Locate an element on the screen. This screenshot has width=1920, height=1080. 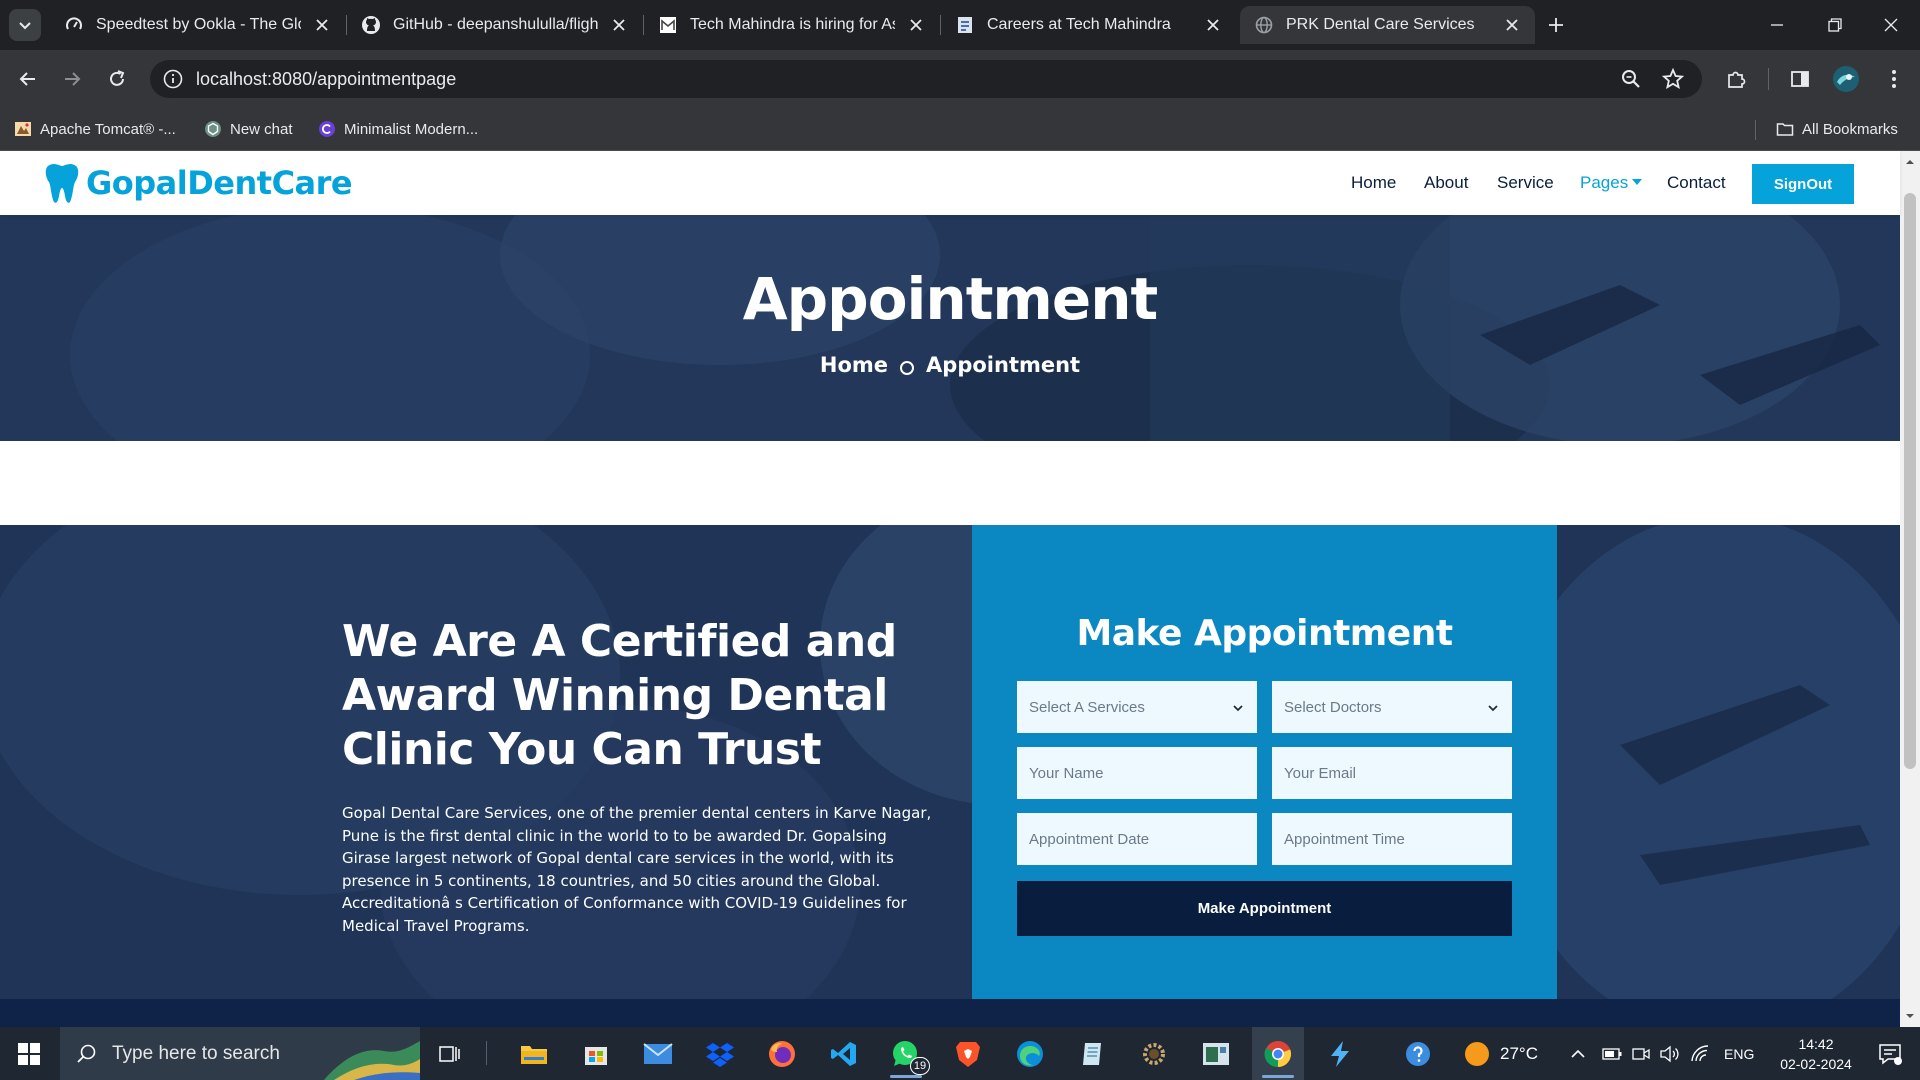
hidden-icons-button is located at coordinates (1578, 1053).